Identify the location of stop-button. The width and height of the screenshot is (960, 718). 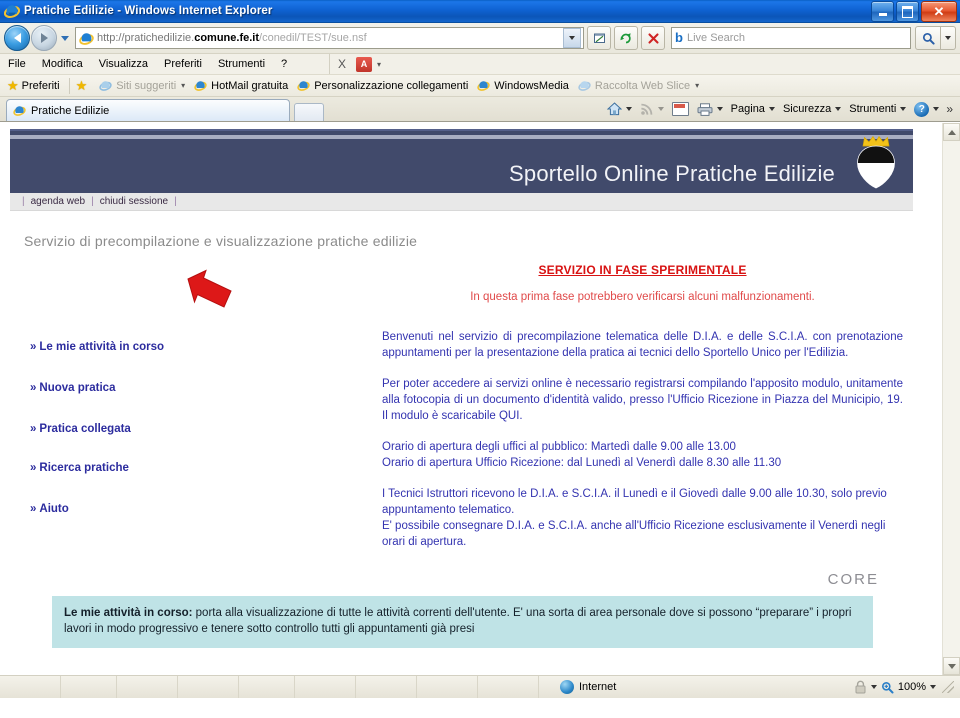
(653, 38).